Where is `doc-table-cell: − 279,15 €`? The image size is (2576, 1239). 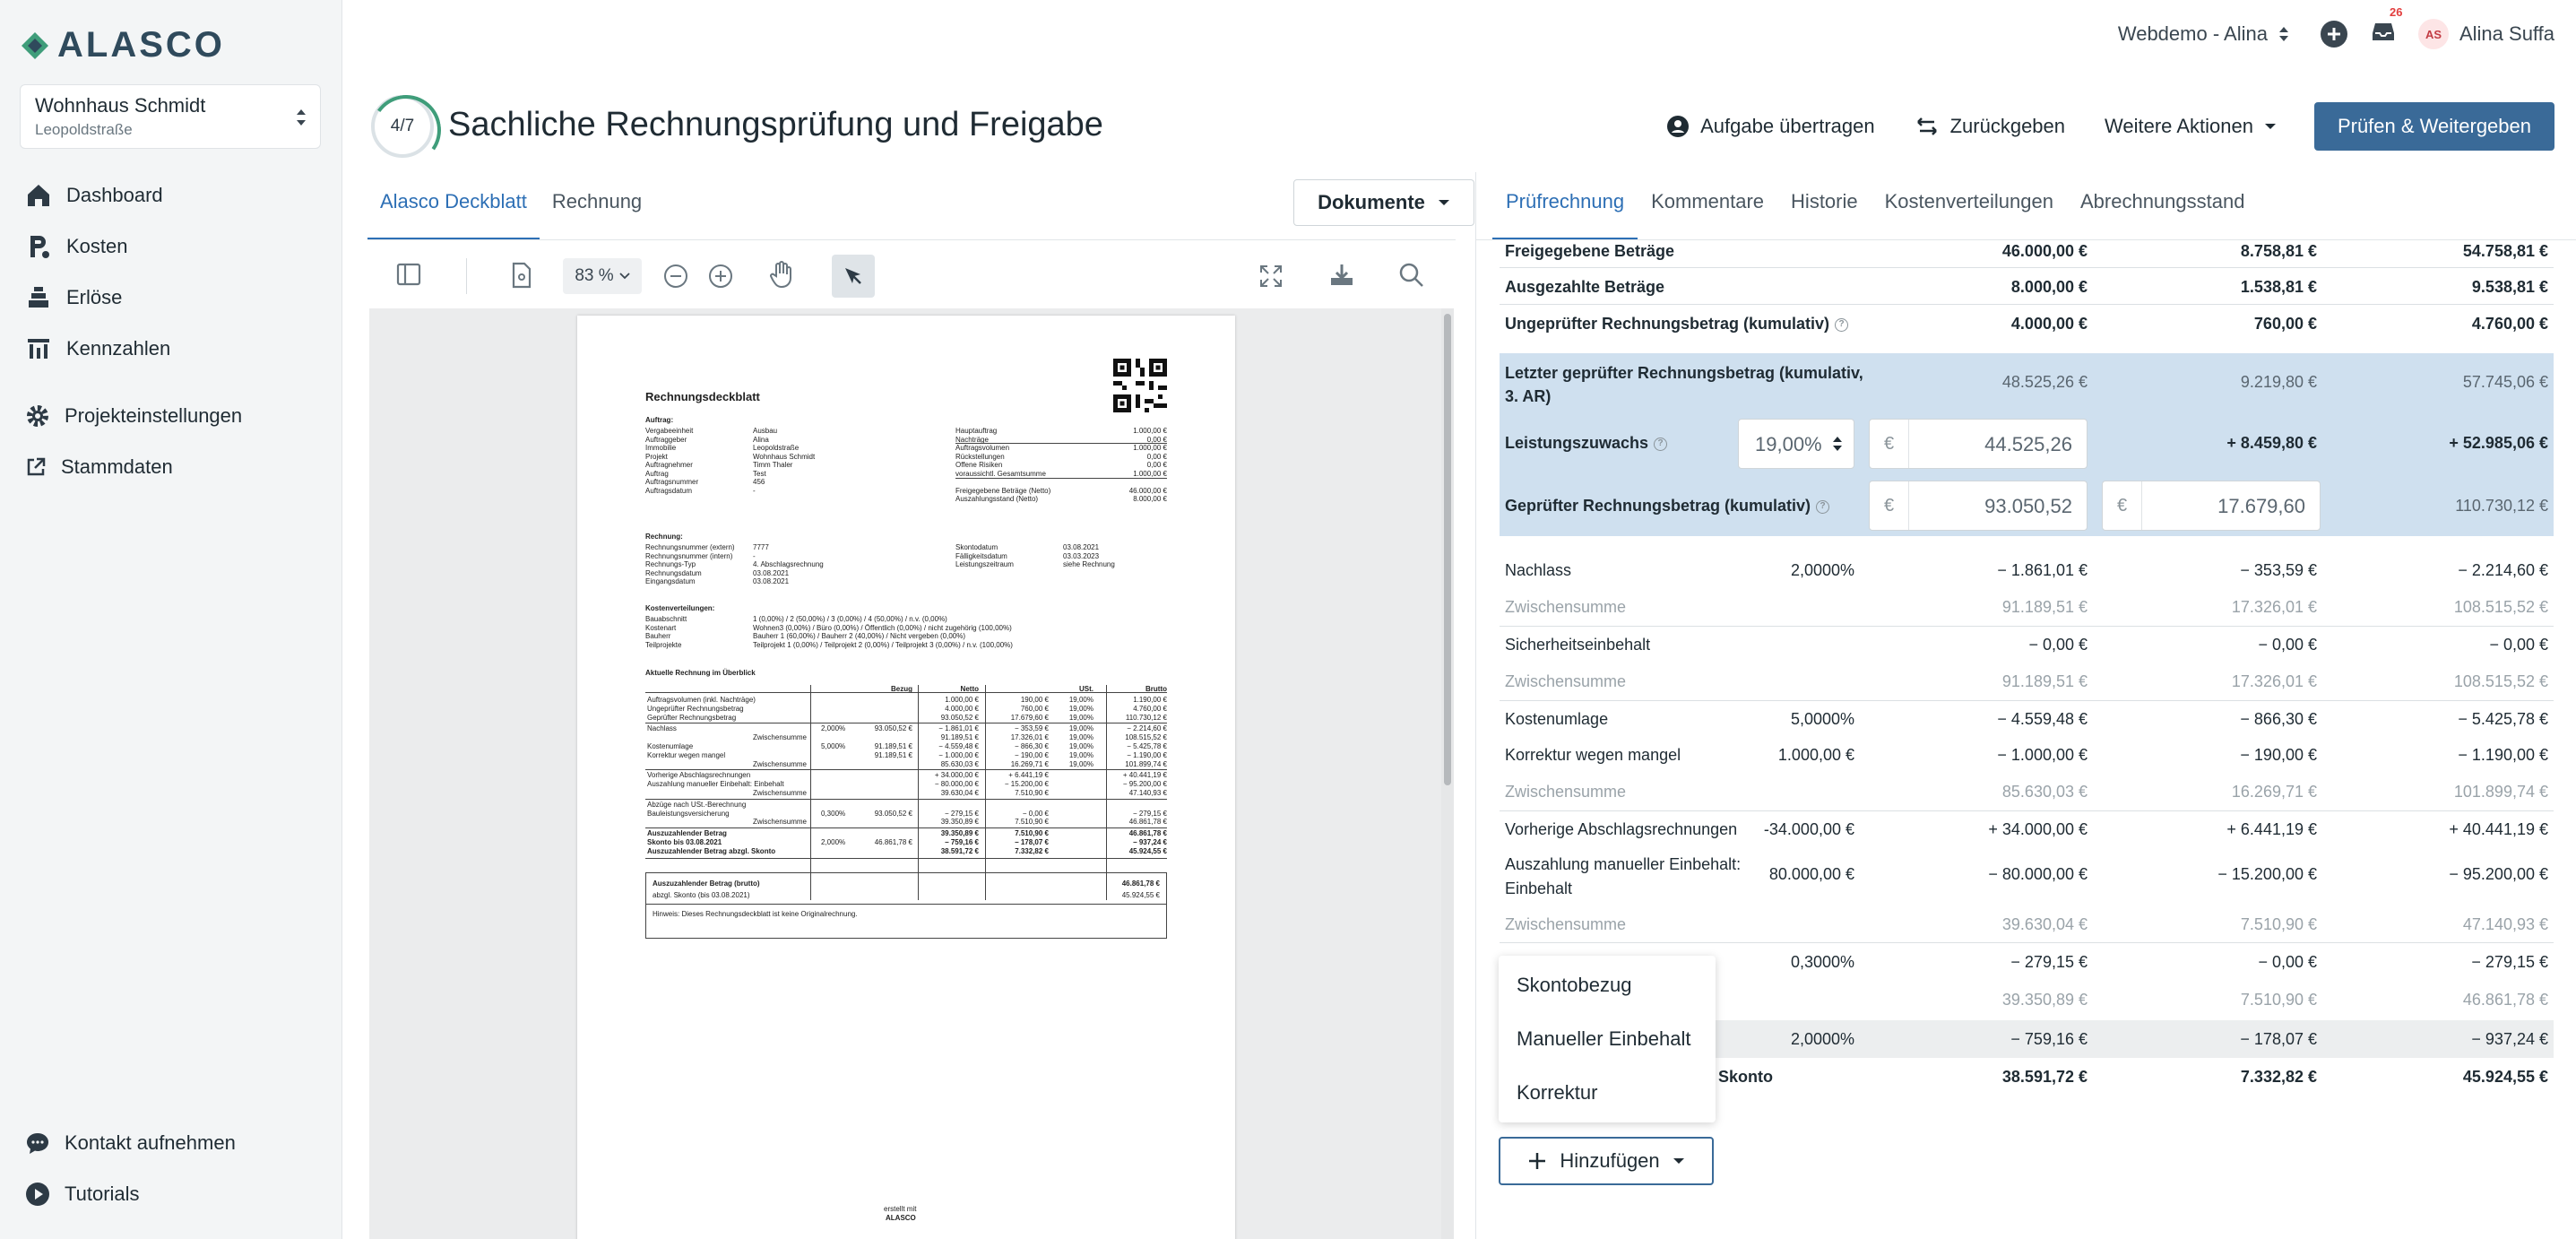
doc-table-cell: − 279,15 € is located at coordinates (1149, 814).